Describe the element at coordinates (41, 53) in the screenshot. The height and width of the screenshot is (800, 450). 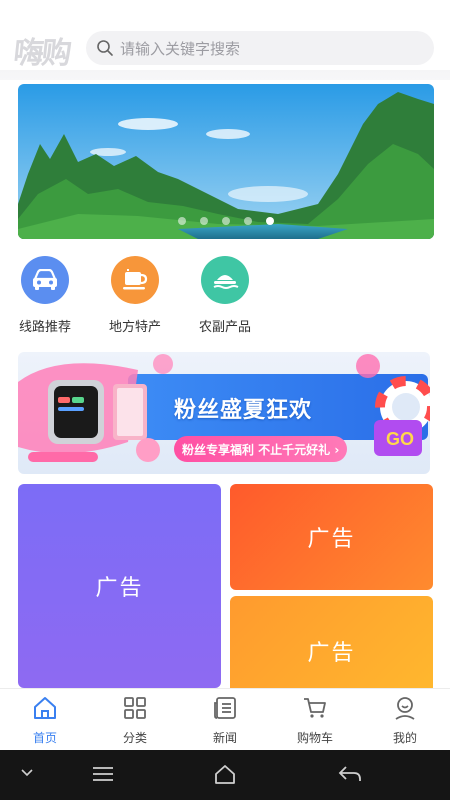
I see `app-logo: 嗨购` at that location.